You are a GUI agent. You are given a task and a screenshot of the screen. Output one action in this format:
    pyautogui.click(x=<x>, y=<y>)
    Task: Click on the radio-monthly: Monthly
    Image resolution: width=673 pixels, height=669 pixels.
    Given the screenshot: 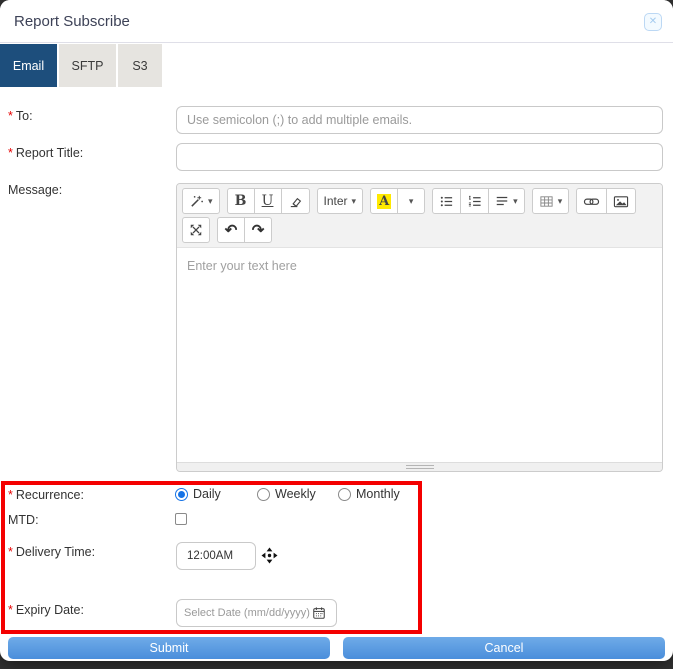 What is the action you would take?
    pyautogui.click(x=369, y=494)
    